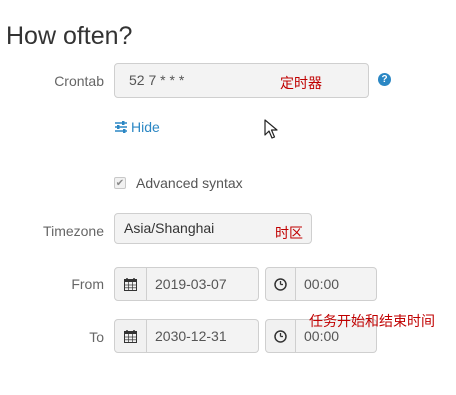 This screenshot has height=395, width=456. What do you see at coordinates (96, 337) in the screenshot?
I see `to-label: To` at bounding box center [96, 337].